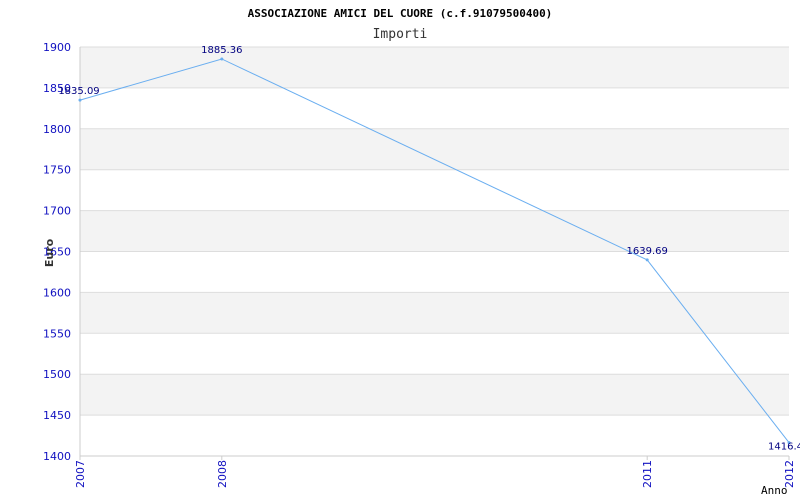  I want to click on y-tick-label: 1500, so click(57, 374).